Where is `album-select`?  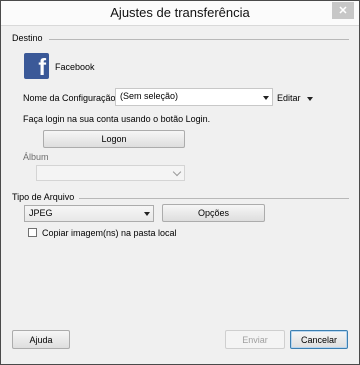 album-select is located at coordinates (110, 173).